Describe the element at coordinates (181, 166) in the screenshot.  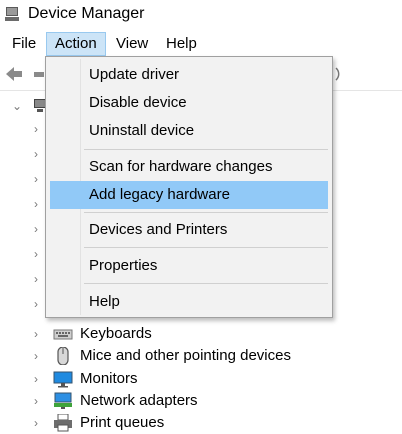
I see `menu-item-label: Scan for hardware changes` at that location.